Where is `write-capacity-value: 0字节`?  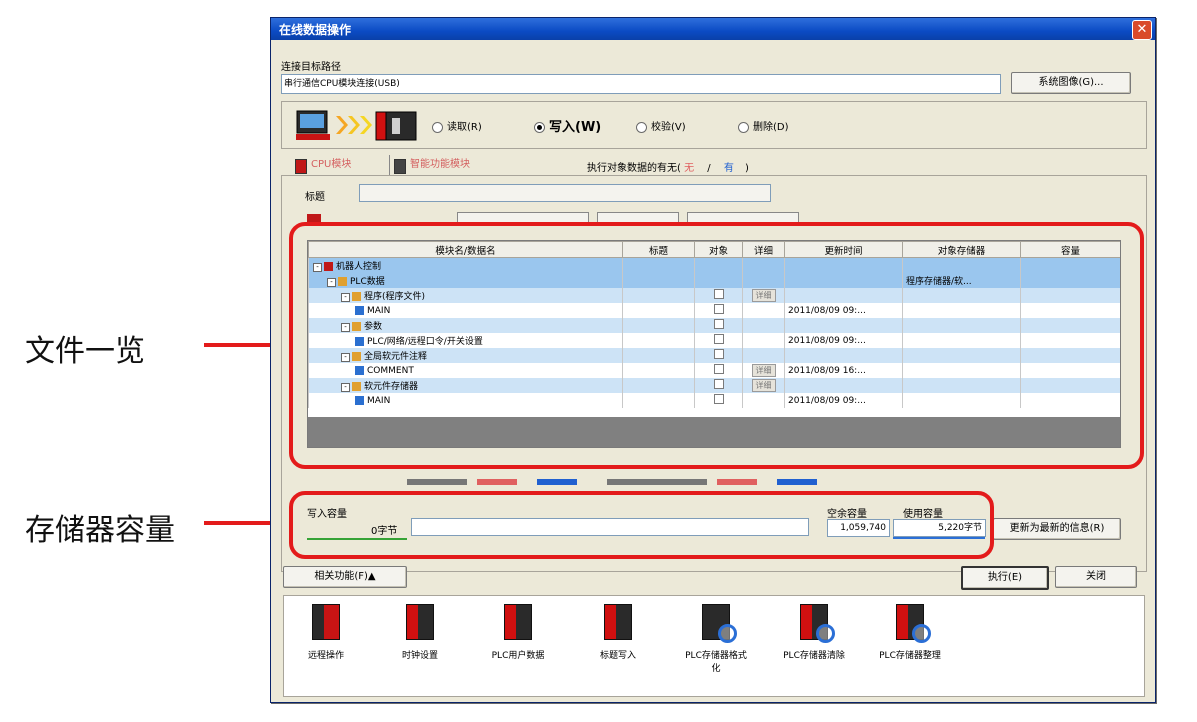
write-capacity-value: 0字节 is located at coordinates (384, 531).